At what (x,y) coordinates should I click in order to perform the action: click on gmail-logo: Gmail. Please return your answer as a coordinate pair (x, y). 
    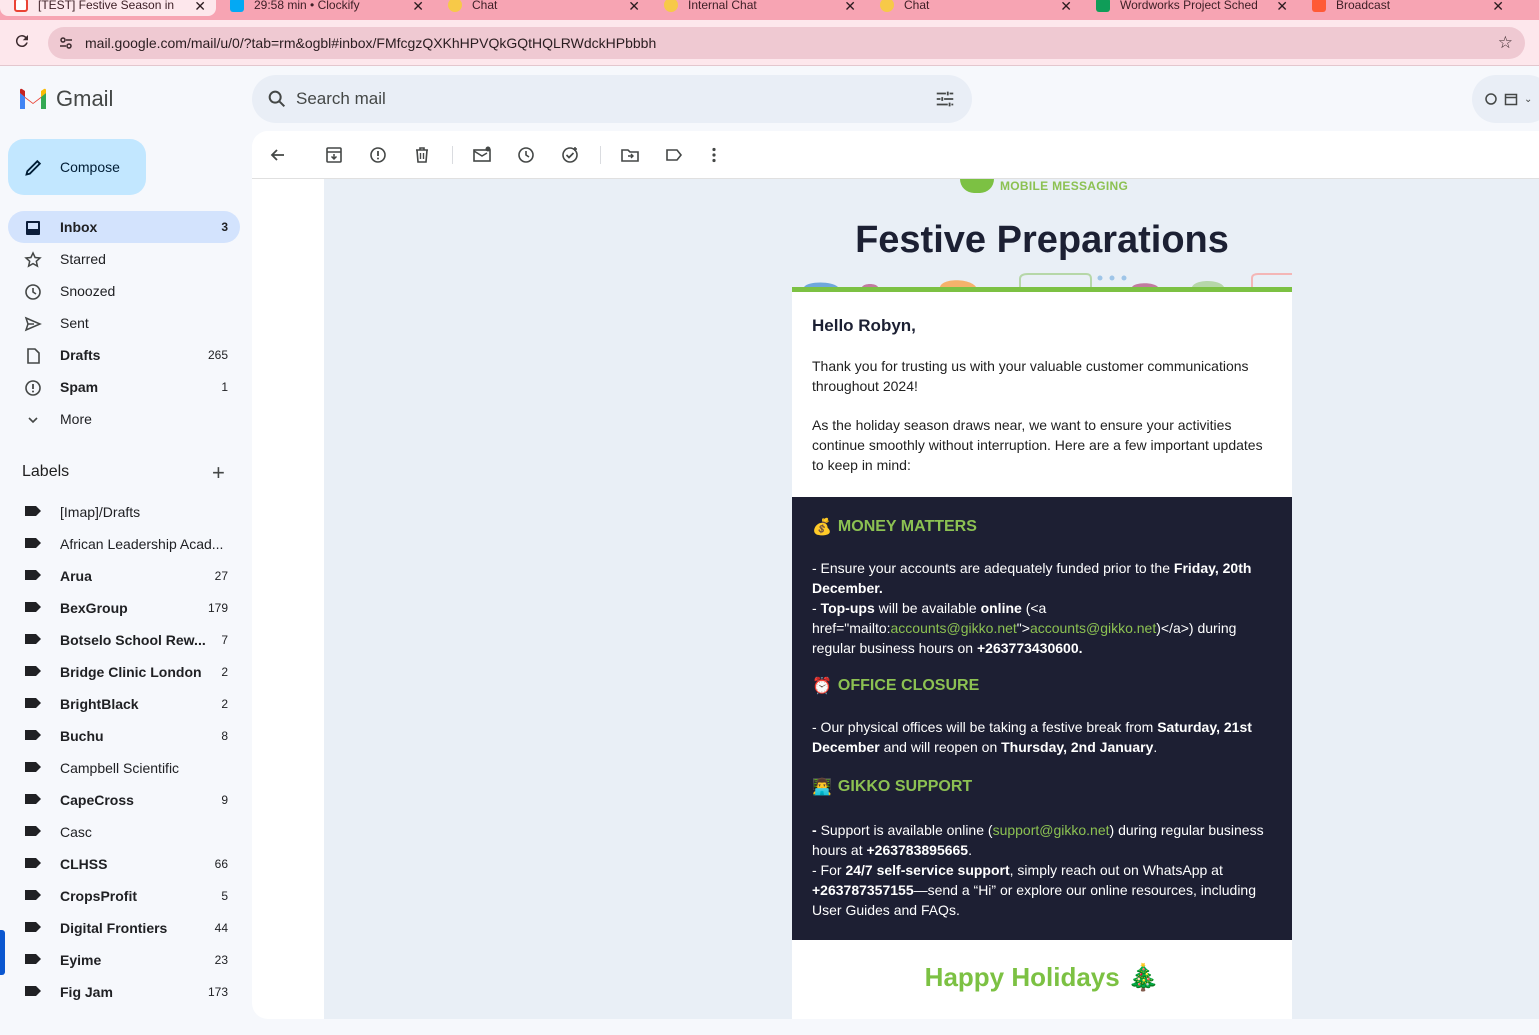
    Looking at the image, I should click on (65, 99).